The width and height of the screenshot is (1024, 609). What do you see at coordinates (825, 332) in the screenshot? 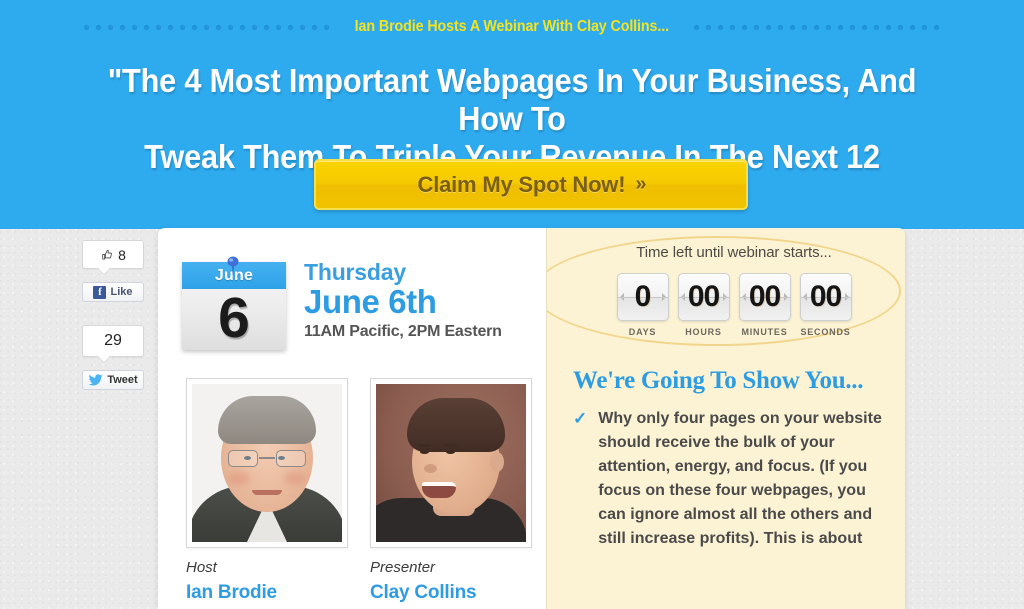
I see `countdown-caption-seconds: SECONDS` at bounding box center [825, 332].